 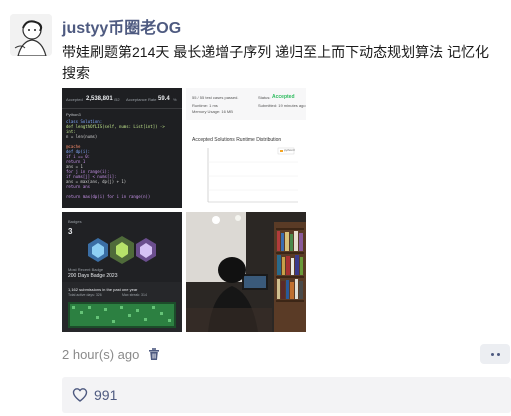 What do you see at coordinates (134, 295) in the screenshot?
I see `max-streak: Max streak: 314` at bounding box center [134, 295].